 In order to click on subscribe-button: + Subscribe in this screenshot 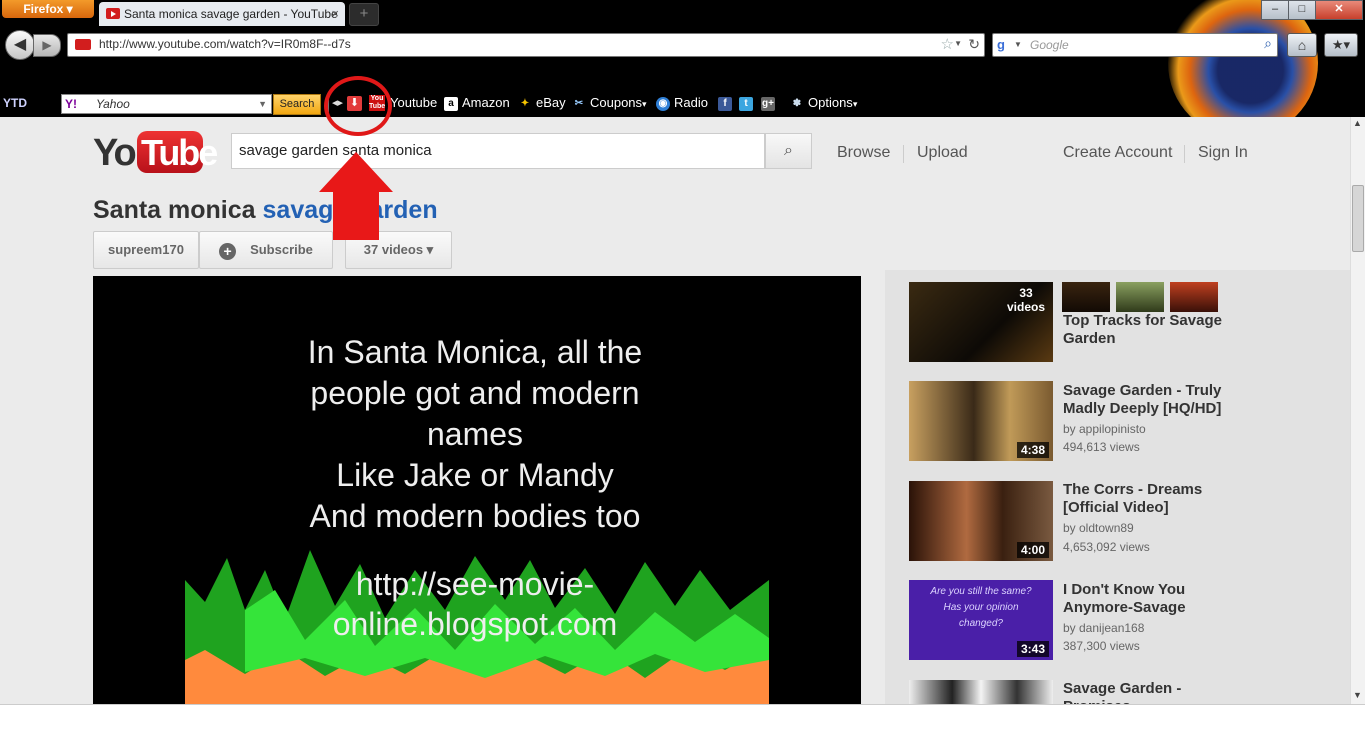, I will do `click(266, 250)`.